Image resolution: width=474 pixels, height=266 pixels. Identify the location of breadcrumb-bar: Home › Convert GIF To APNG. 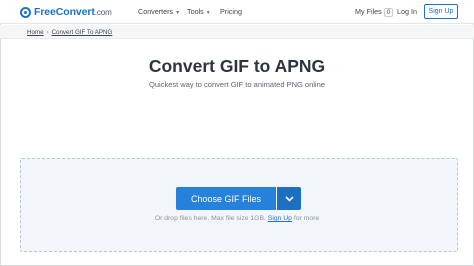
(237, 32).